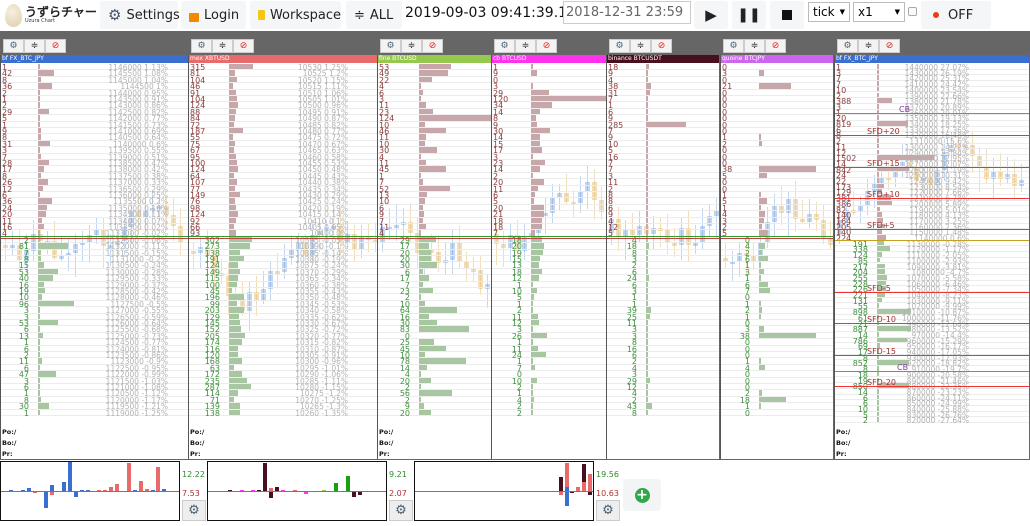 This screenshot has height=526, width=1030. Describe the element at coordinates (381, 15) in the screenshot. I see `all-label: ALL` at that location.